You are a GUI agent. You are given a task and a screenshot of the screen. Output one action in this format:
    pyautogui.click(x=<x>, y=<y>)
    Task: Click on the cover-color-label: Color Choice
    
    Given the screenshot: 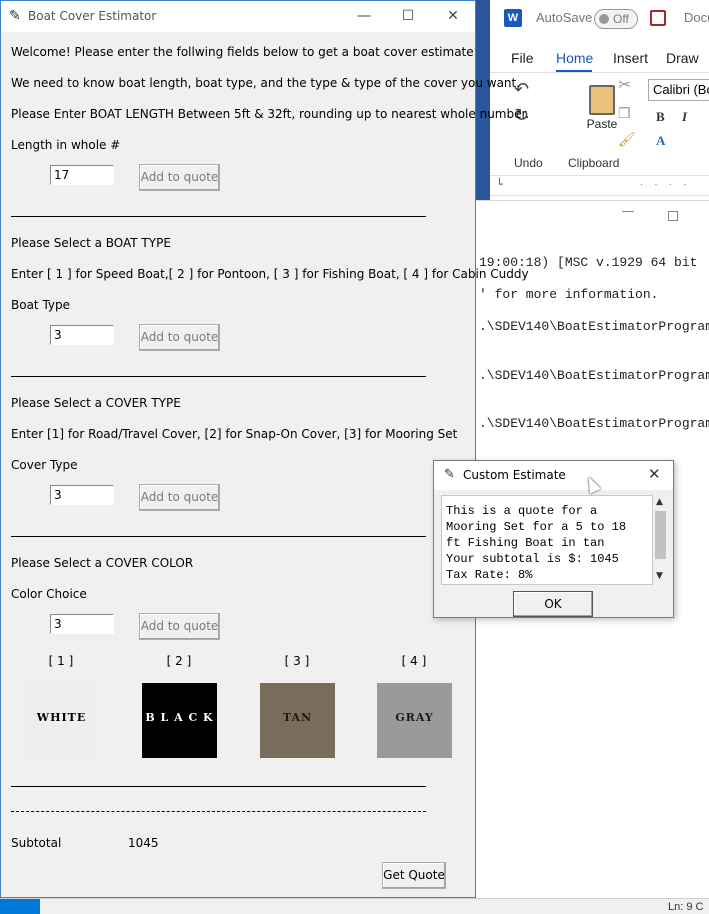 What is the action you would take?
    pyautogui.click(x=49, y=594)
    